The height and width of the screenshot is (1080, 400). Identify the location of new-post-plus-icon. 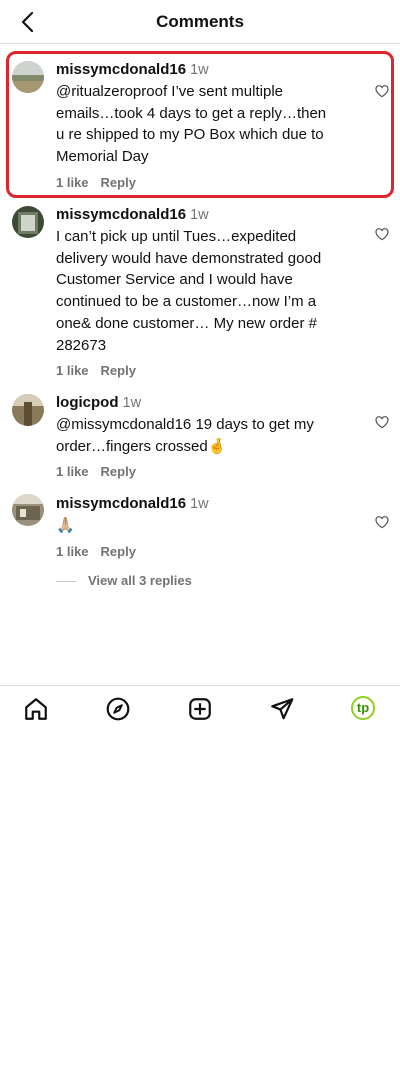
(200, 709).